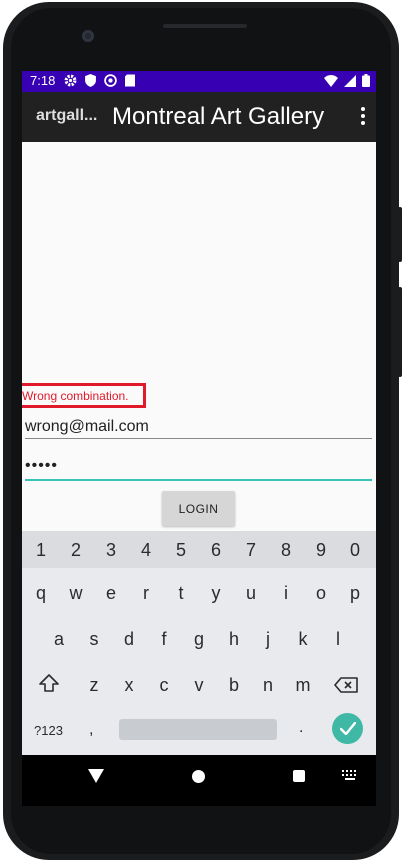 This screenshot has width=403, height=864. What do you see at coordinates (234, 639) in the screenshot?
I see `key-h: h` at bounding box center [234, 639].